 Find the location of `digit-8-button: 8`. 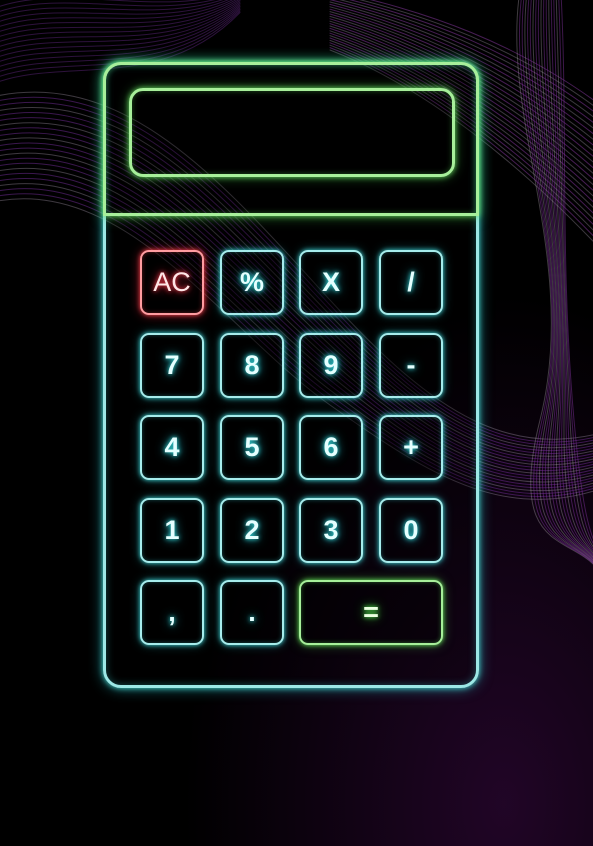

digit-8-button: 8 is located at coordinates (252, 365).